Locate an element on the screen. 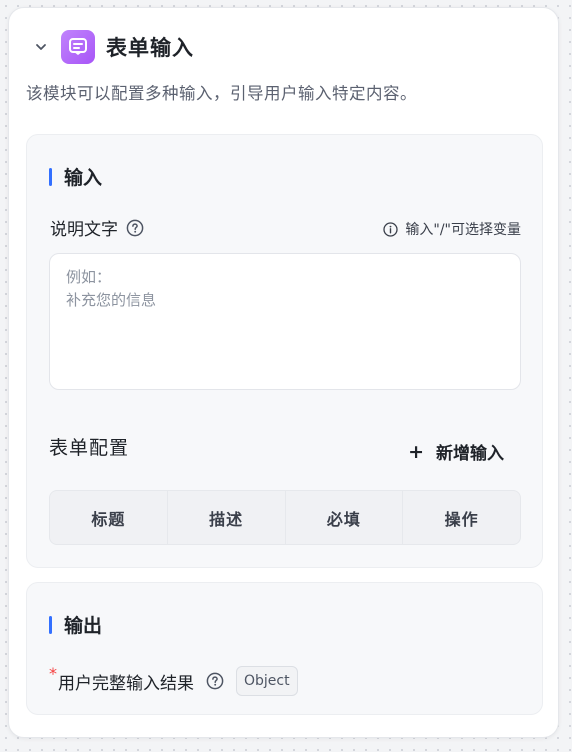 Image resolution: width=572 pixels, height=752 pixels. output-section-title: 输出 is located at coordinates (83, 626).